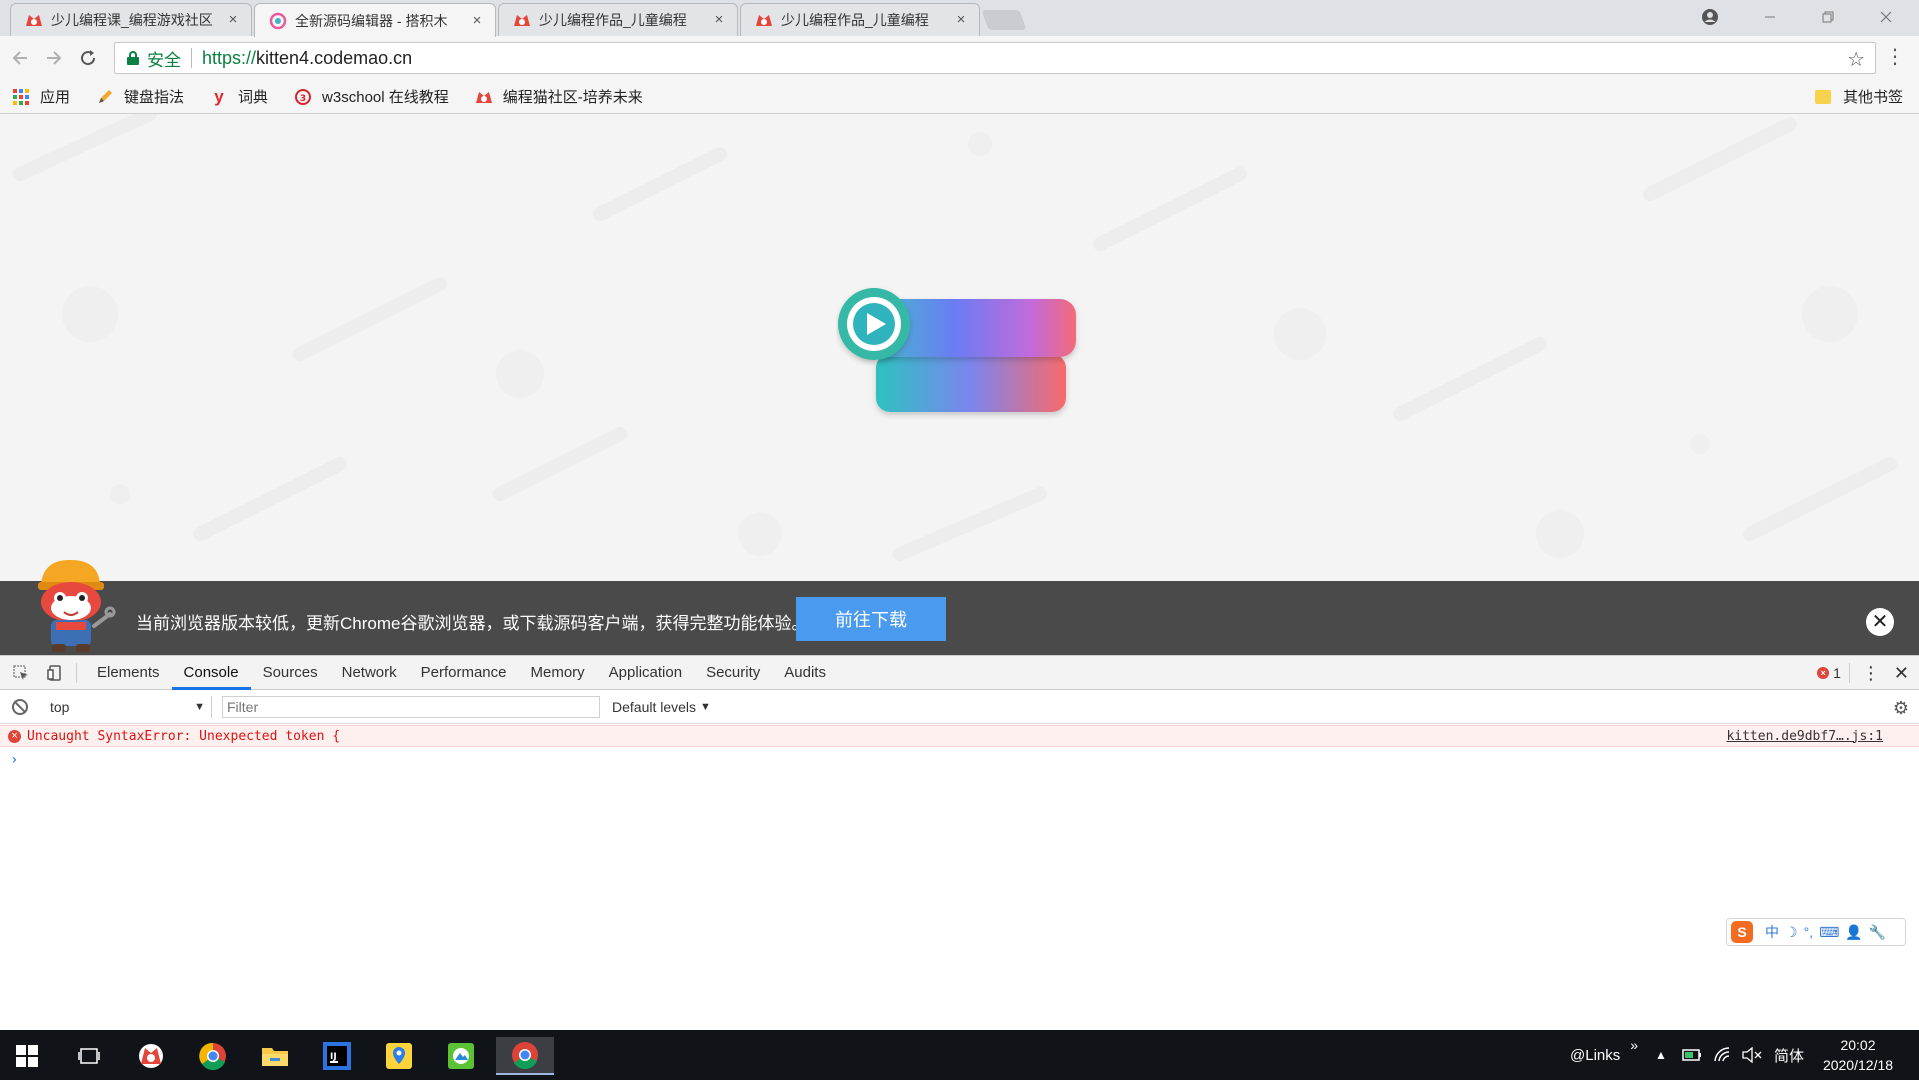 This screenshot has width=1919, height=1080. What do you see at coordinates (20, 58) in the screenshot?
I see `back-arrow-icon` at bounding box center [20, 58].